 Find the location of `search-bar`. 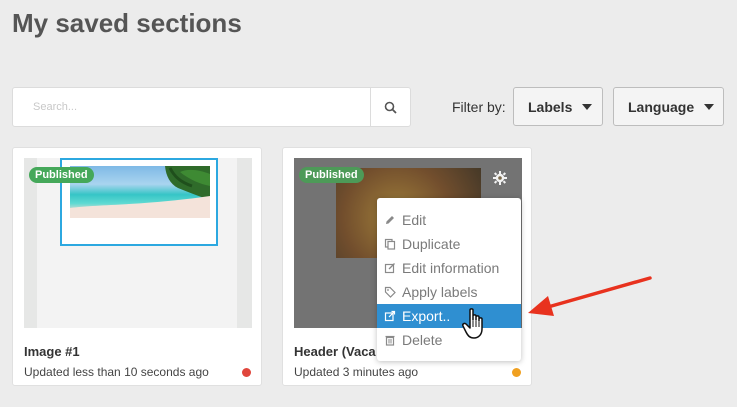

search-bar is located at coordinates (211, 107).